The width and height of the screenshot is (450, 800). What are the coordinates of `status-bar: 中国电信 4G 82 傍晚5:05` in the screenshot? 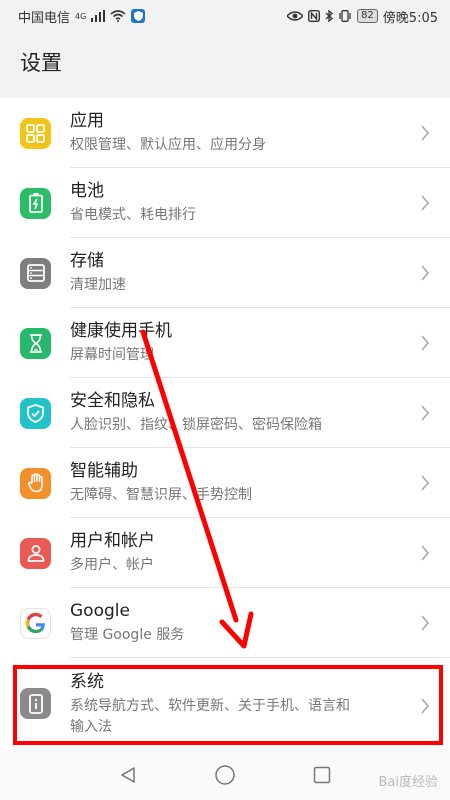 It's located at (225, 16).